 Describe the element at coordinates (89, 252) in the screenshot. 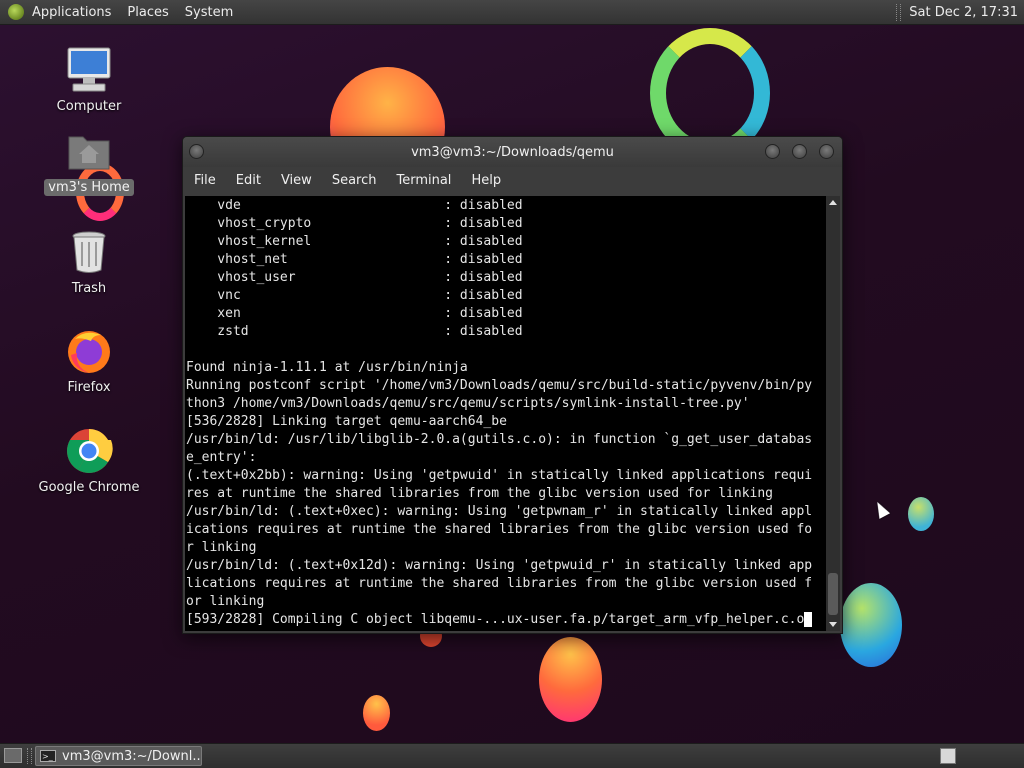

I see `trash-icon` at that location.